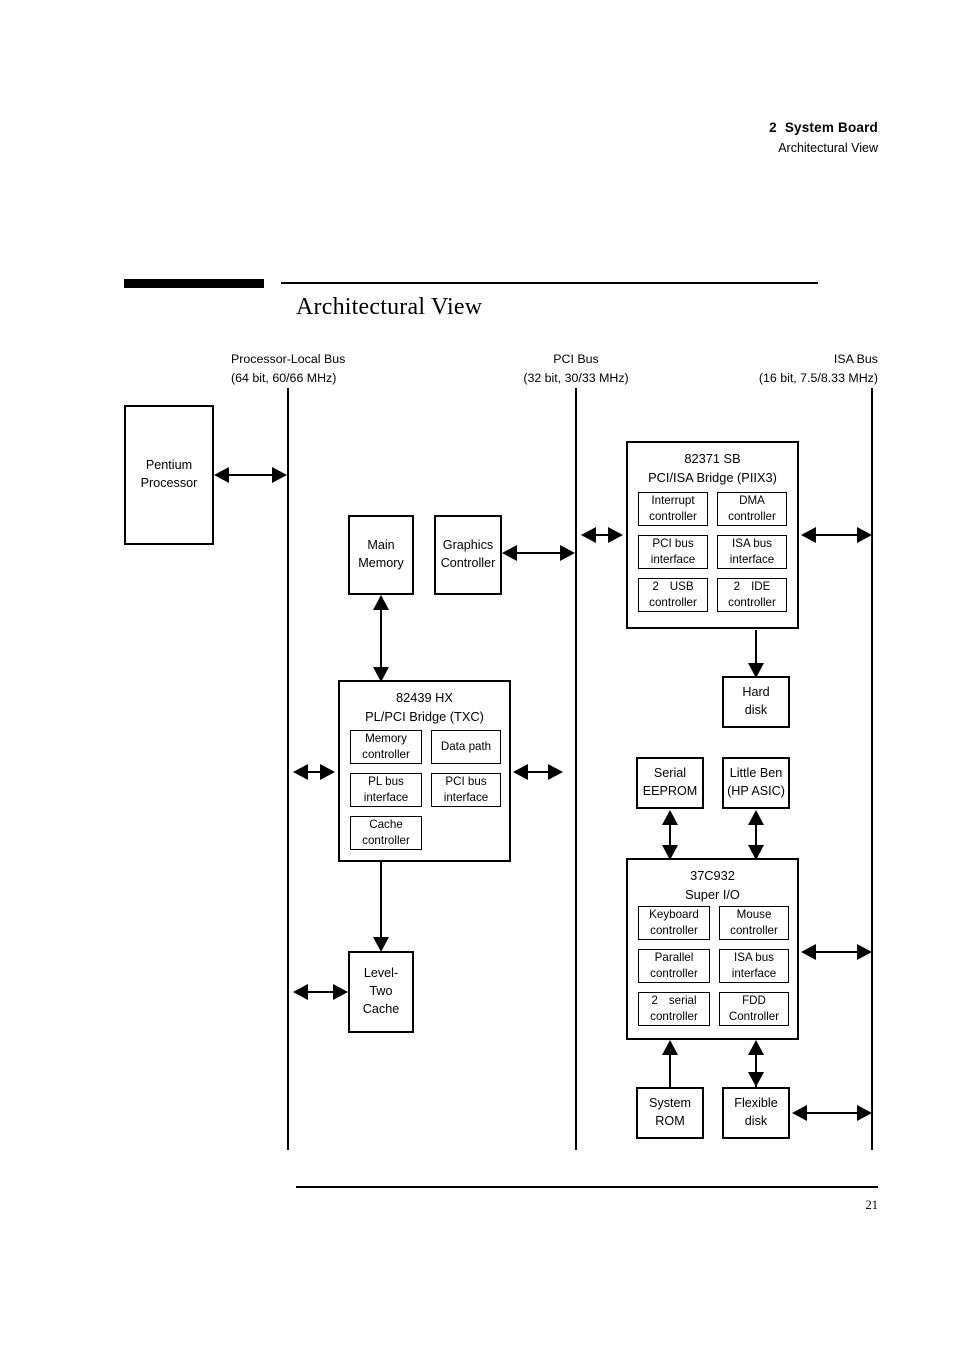  I want to click on bus-label-pci: PCI Bus (32 bit, 30/33 MHz), so click(576, 369).